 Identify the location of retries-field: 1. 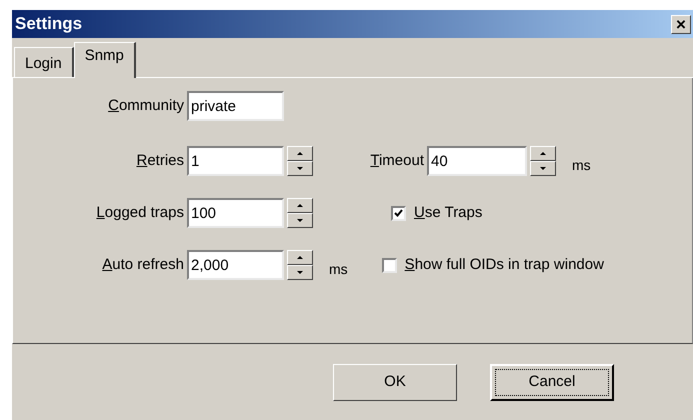
(235, 161).